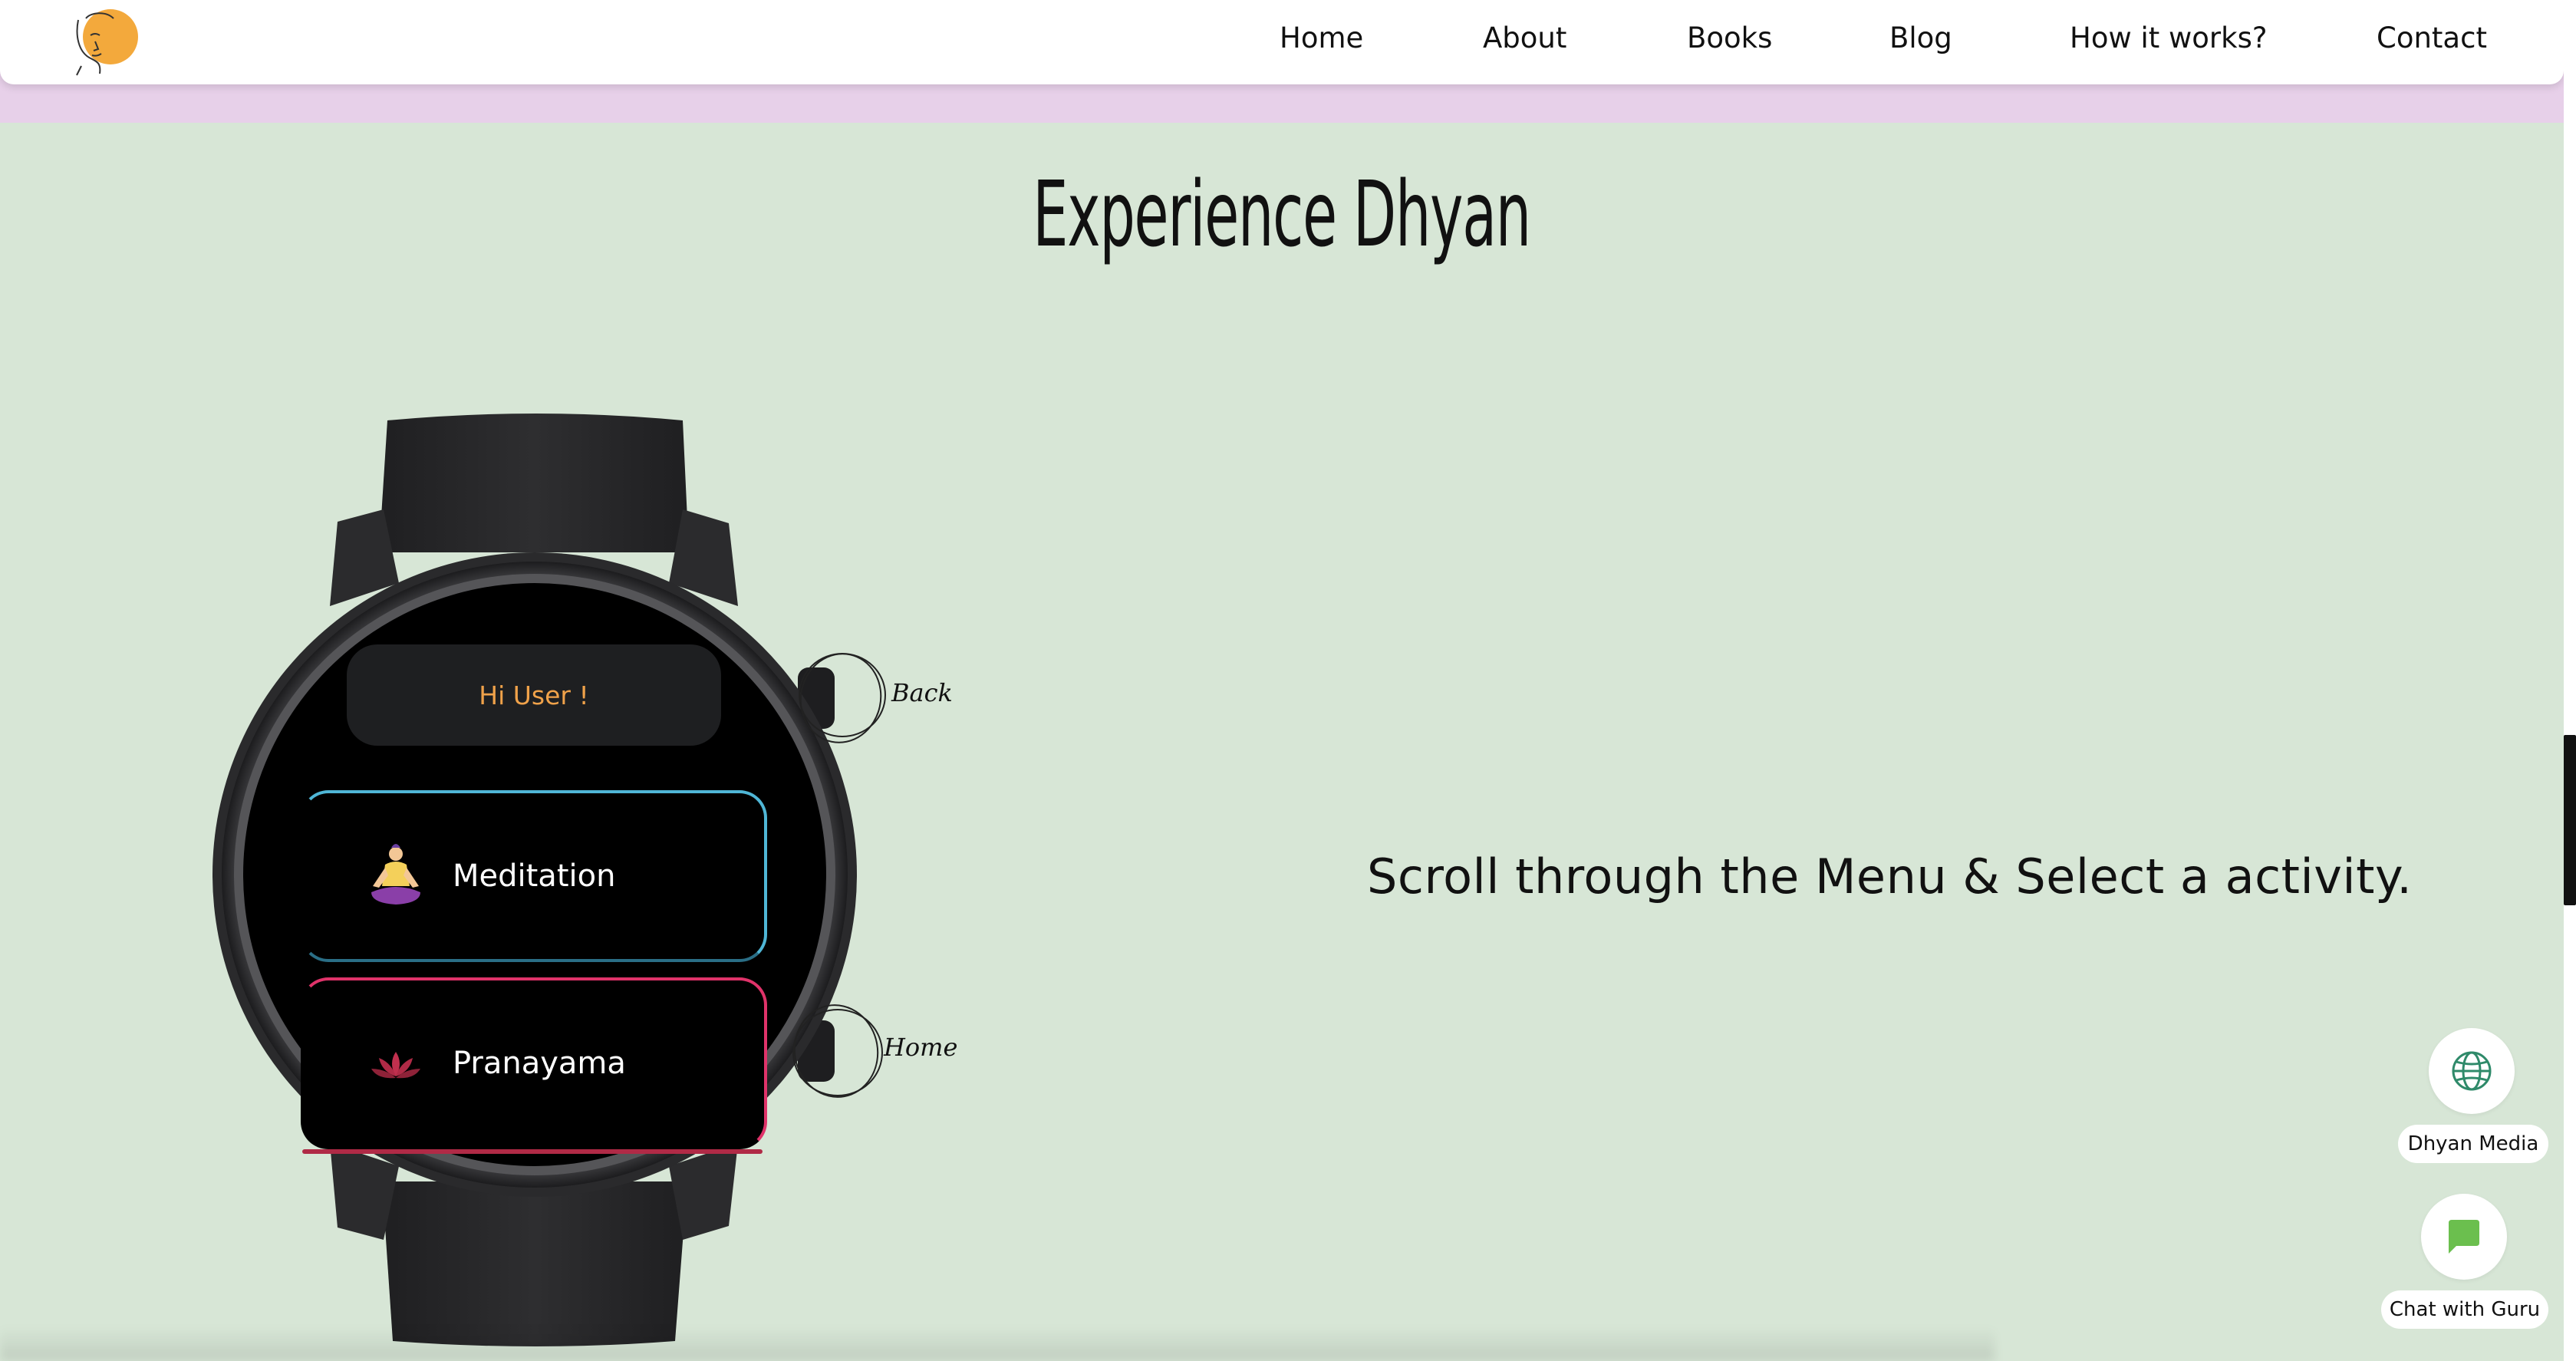 The image size is (2576, 1361). What do you see at coordinates (922, 692) in the screenshot?
I see `back-button-label: Back` at bounding box center [922, 692].